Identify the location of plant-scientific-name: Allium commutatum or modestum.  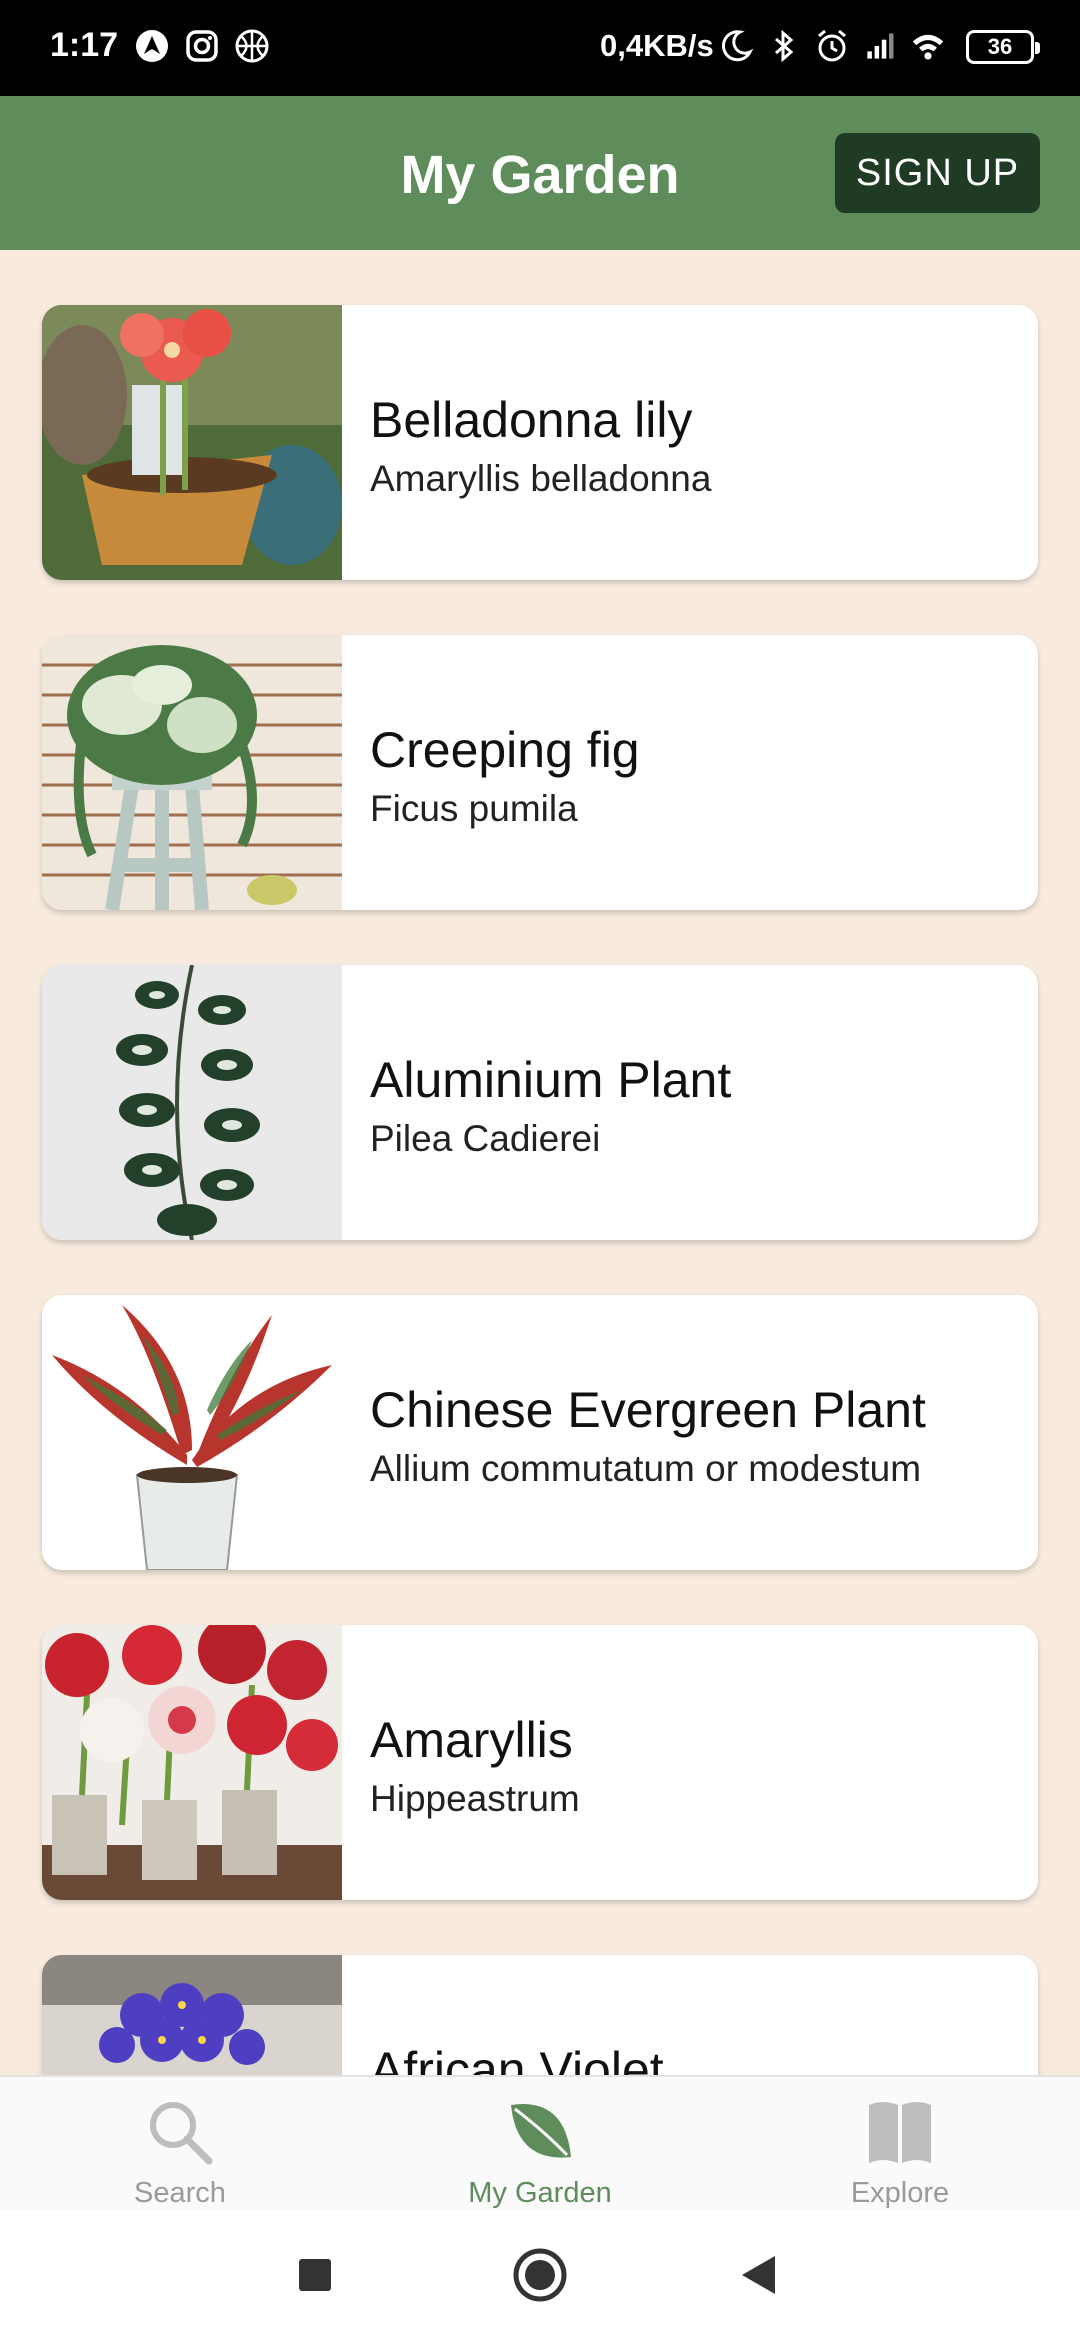
(646, 1468).